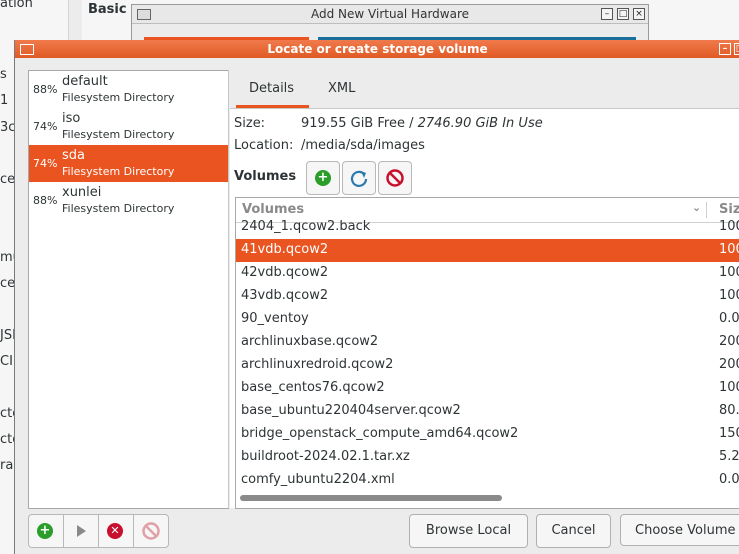 This screenshot has height=554, width=739. Describe the element at coordinates (484, 89) in the screenshot. I see `detail-tabs: Details XML` at that location.